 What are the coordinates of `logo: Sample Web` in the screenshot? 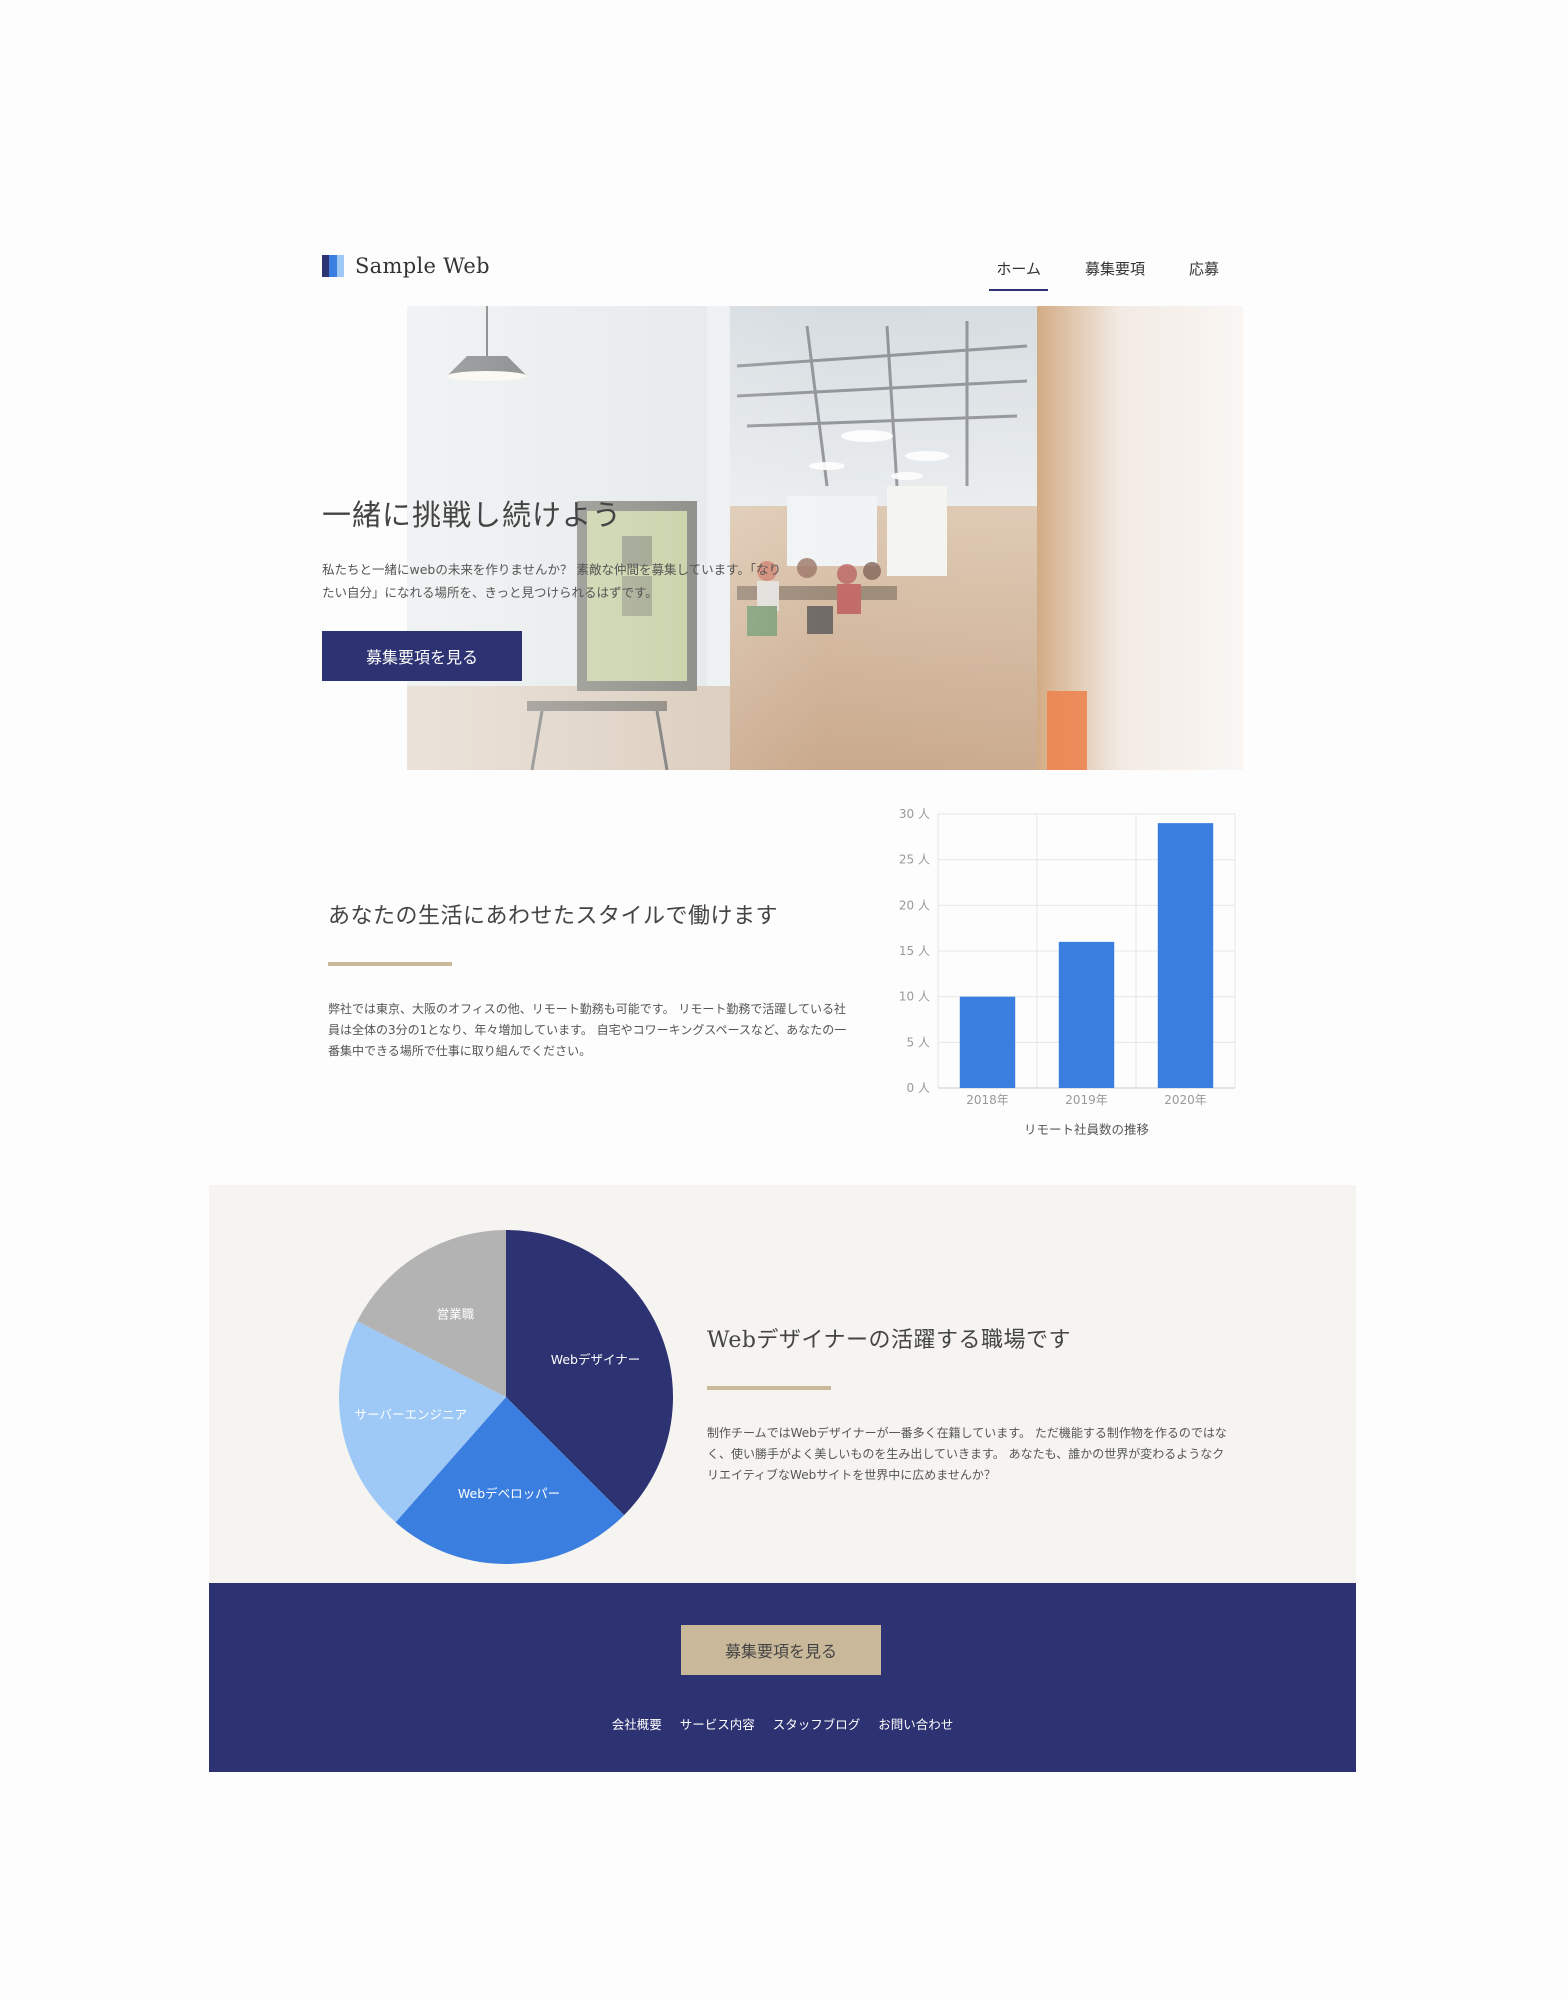 It's located at (406, 266).